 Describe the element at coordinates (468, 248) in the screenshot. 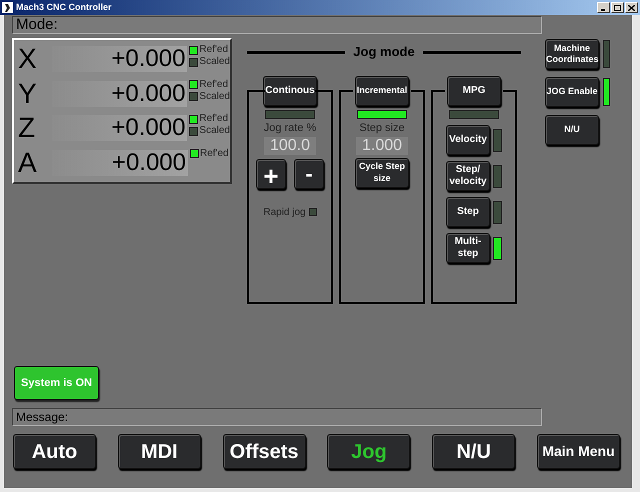

I see `panel-button: Multi- step` at that location.